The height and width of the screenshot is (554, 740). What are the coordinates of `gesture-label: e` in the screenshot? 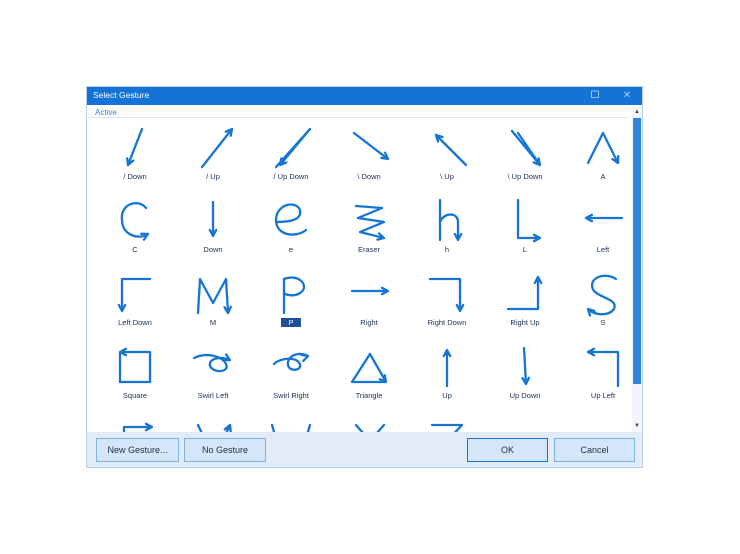 It's located at (291, 249).